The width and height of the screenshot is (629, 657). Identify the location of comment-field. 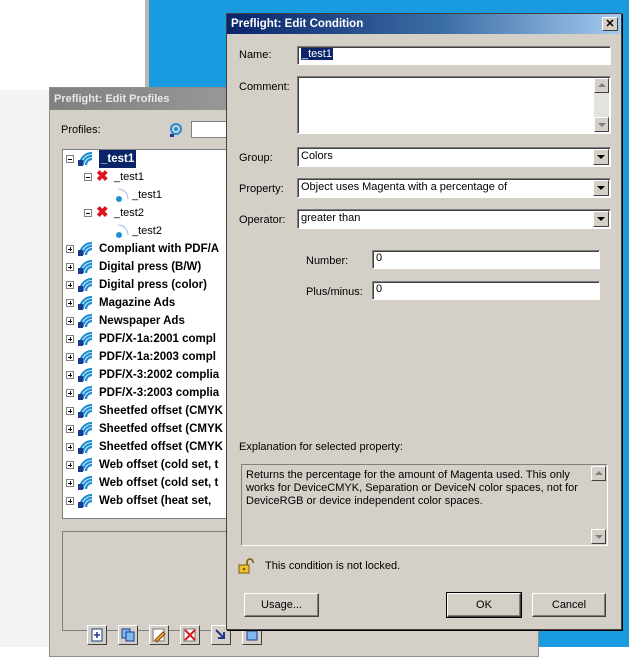
(454, 105).